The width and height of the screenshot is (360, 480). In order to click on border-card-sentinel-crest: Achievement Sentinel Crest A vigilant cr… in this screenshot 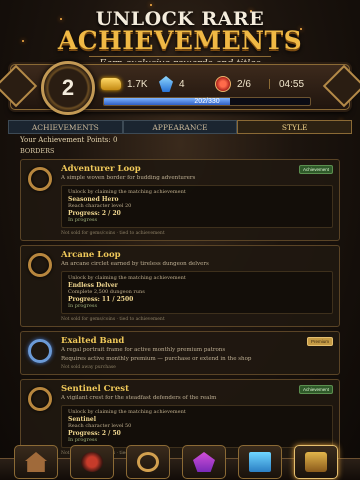, I will do `click(180, 418)`.